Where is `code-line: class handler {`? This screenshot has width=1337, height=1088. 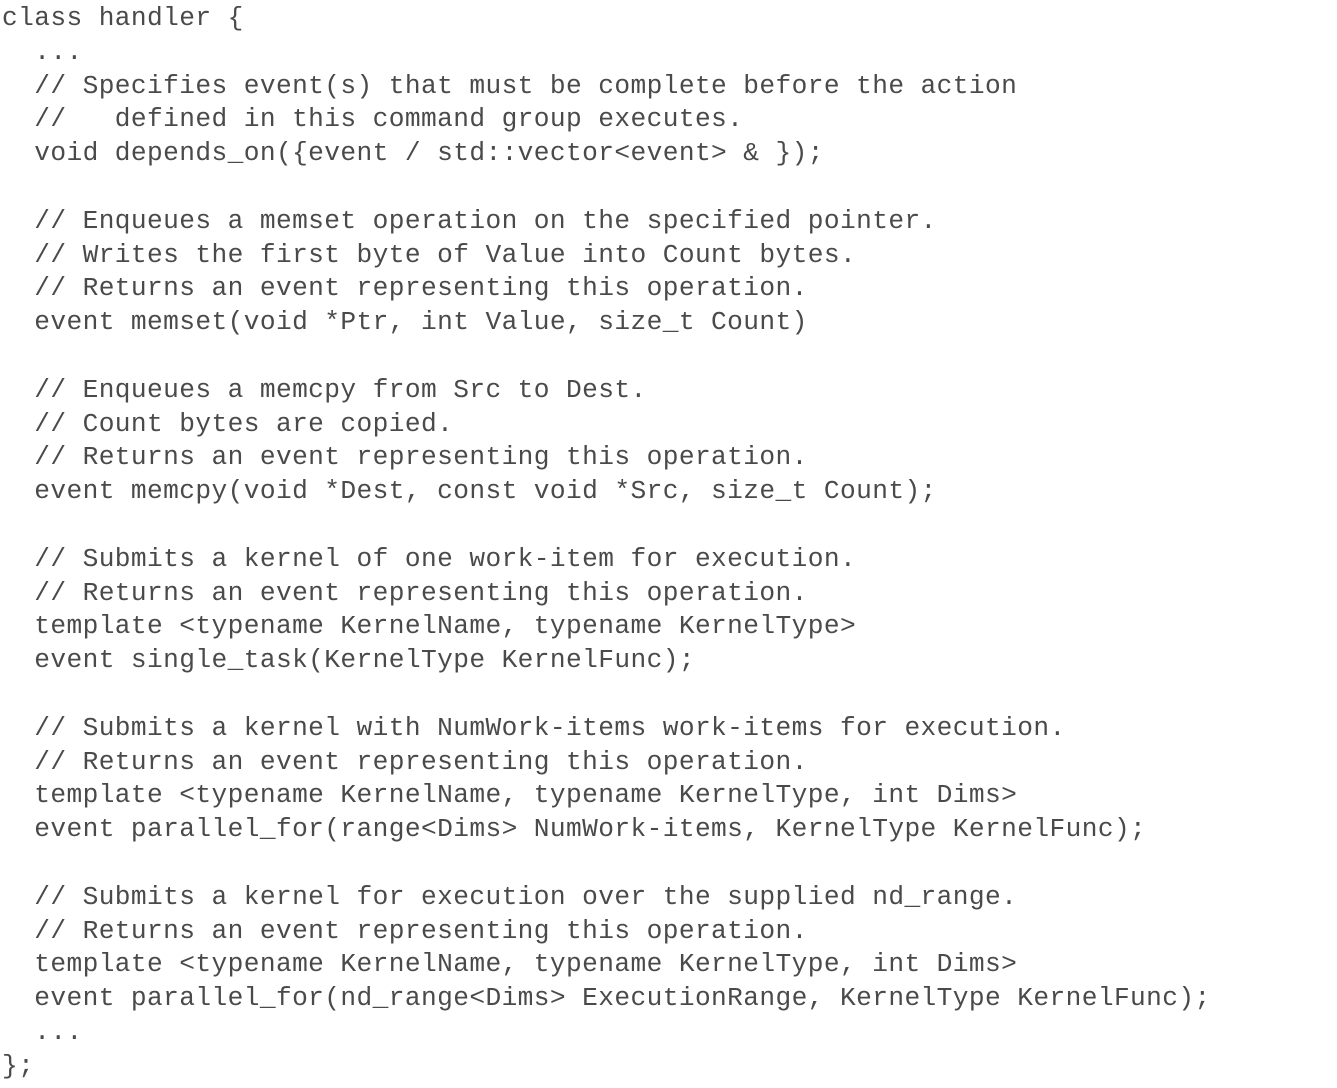 code-line: class handler { is located at coordinates (123, 18).